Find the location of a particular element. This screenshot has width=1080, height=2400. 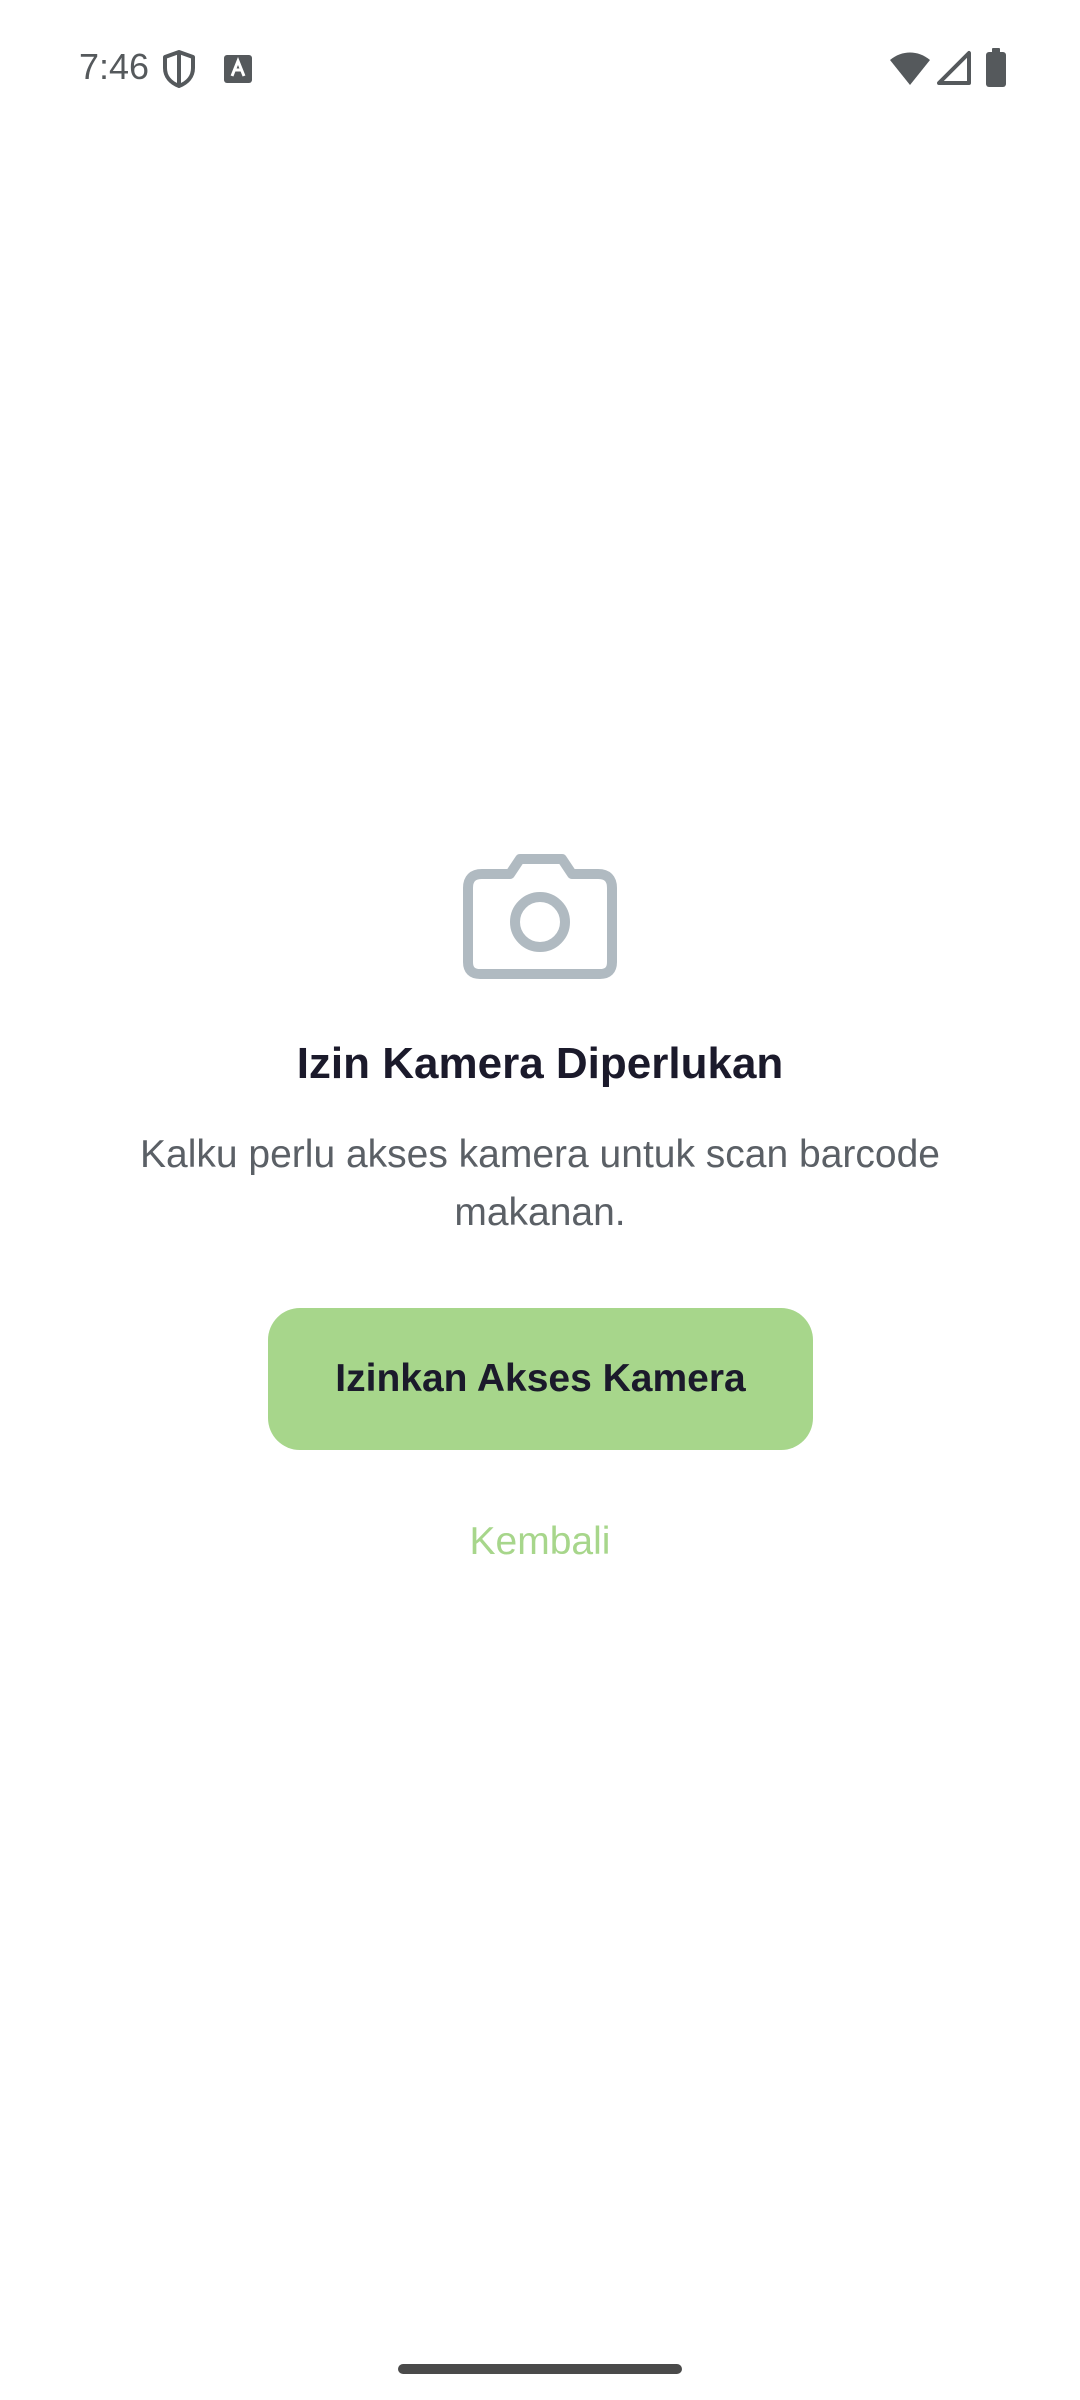

battery-icon is located at coordinates (996, 67).